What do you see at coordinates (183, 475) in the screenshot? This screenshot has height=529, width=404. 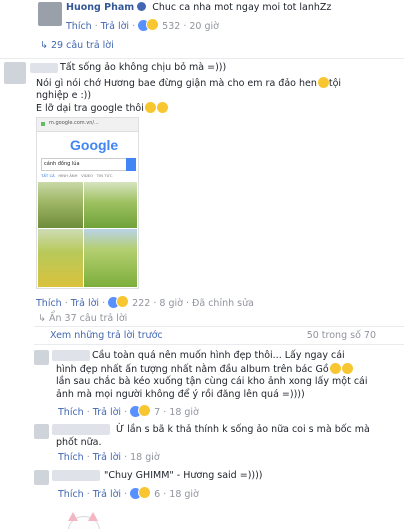 I see `reply-text: "Chuy GHIMM" - Hương said =))))` at bounding box center [183, 475].